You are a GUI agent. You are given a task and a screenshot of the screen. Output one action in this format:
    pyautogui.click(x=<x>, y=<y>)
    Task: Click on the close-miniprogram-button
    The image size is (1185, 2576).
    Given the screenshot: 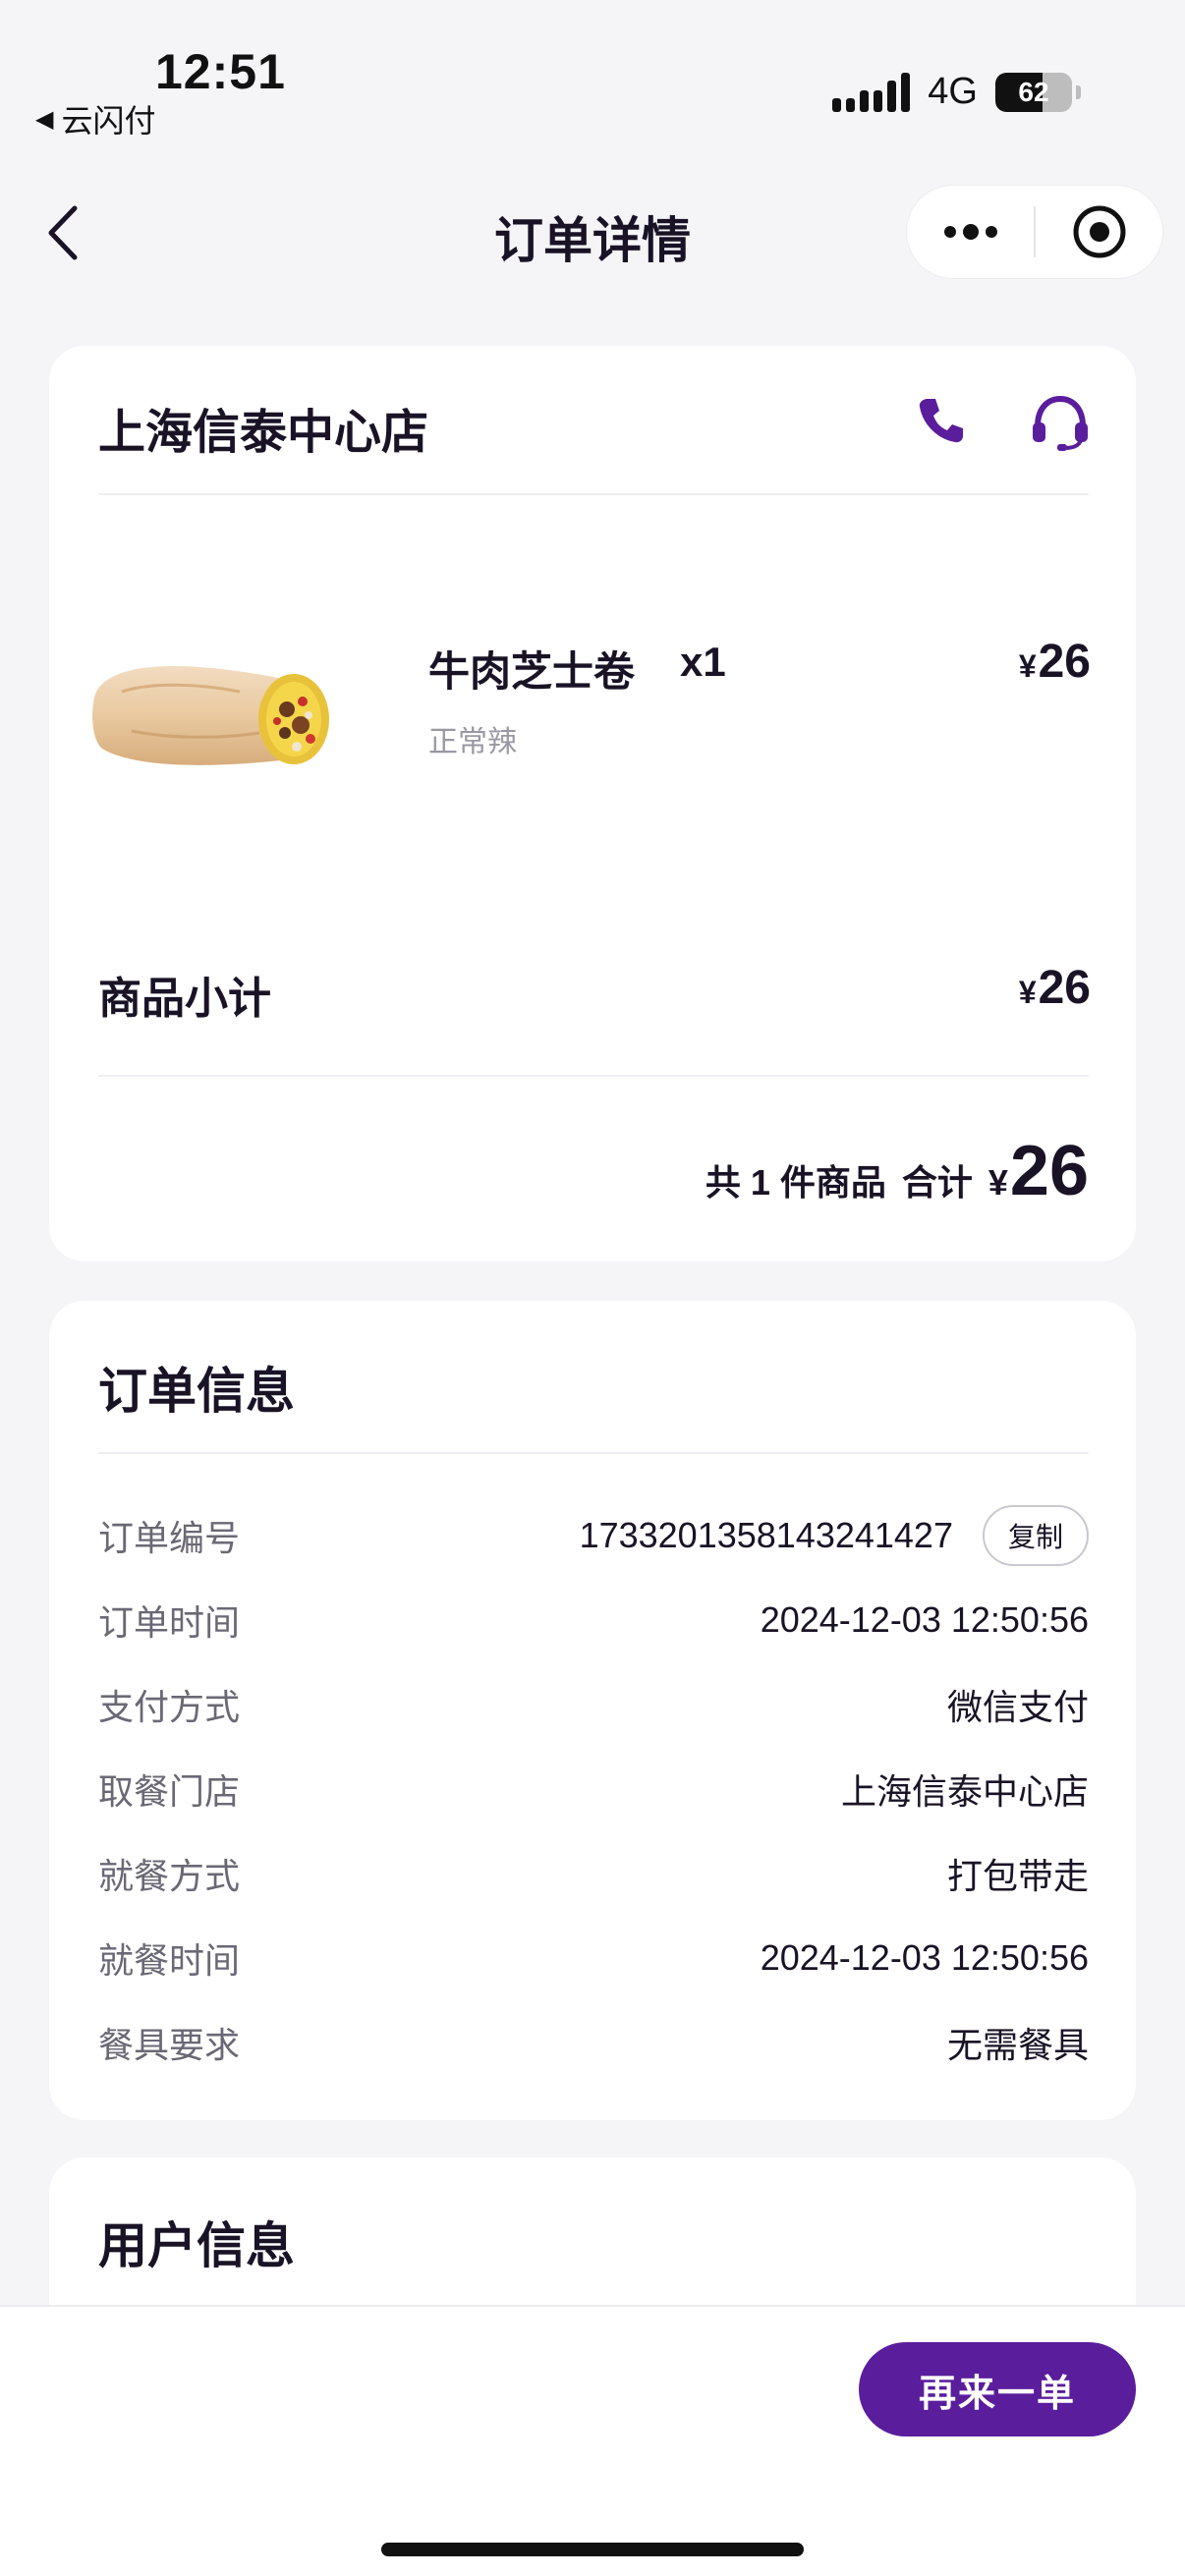 What is the action you would take?
    pyautogui.click(x=1099, y=232)
    